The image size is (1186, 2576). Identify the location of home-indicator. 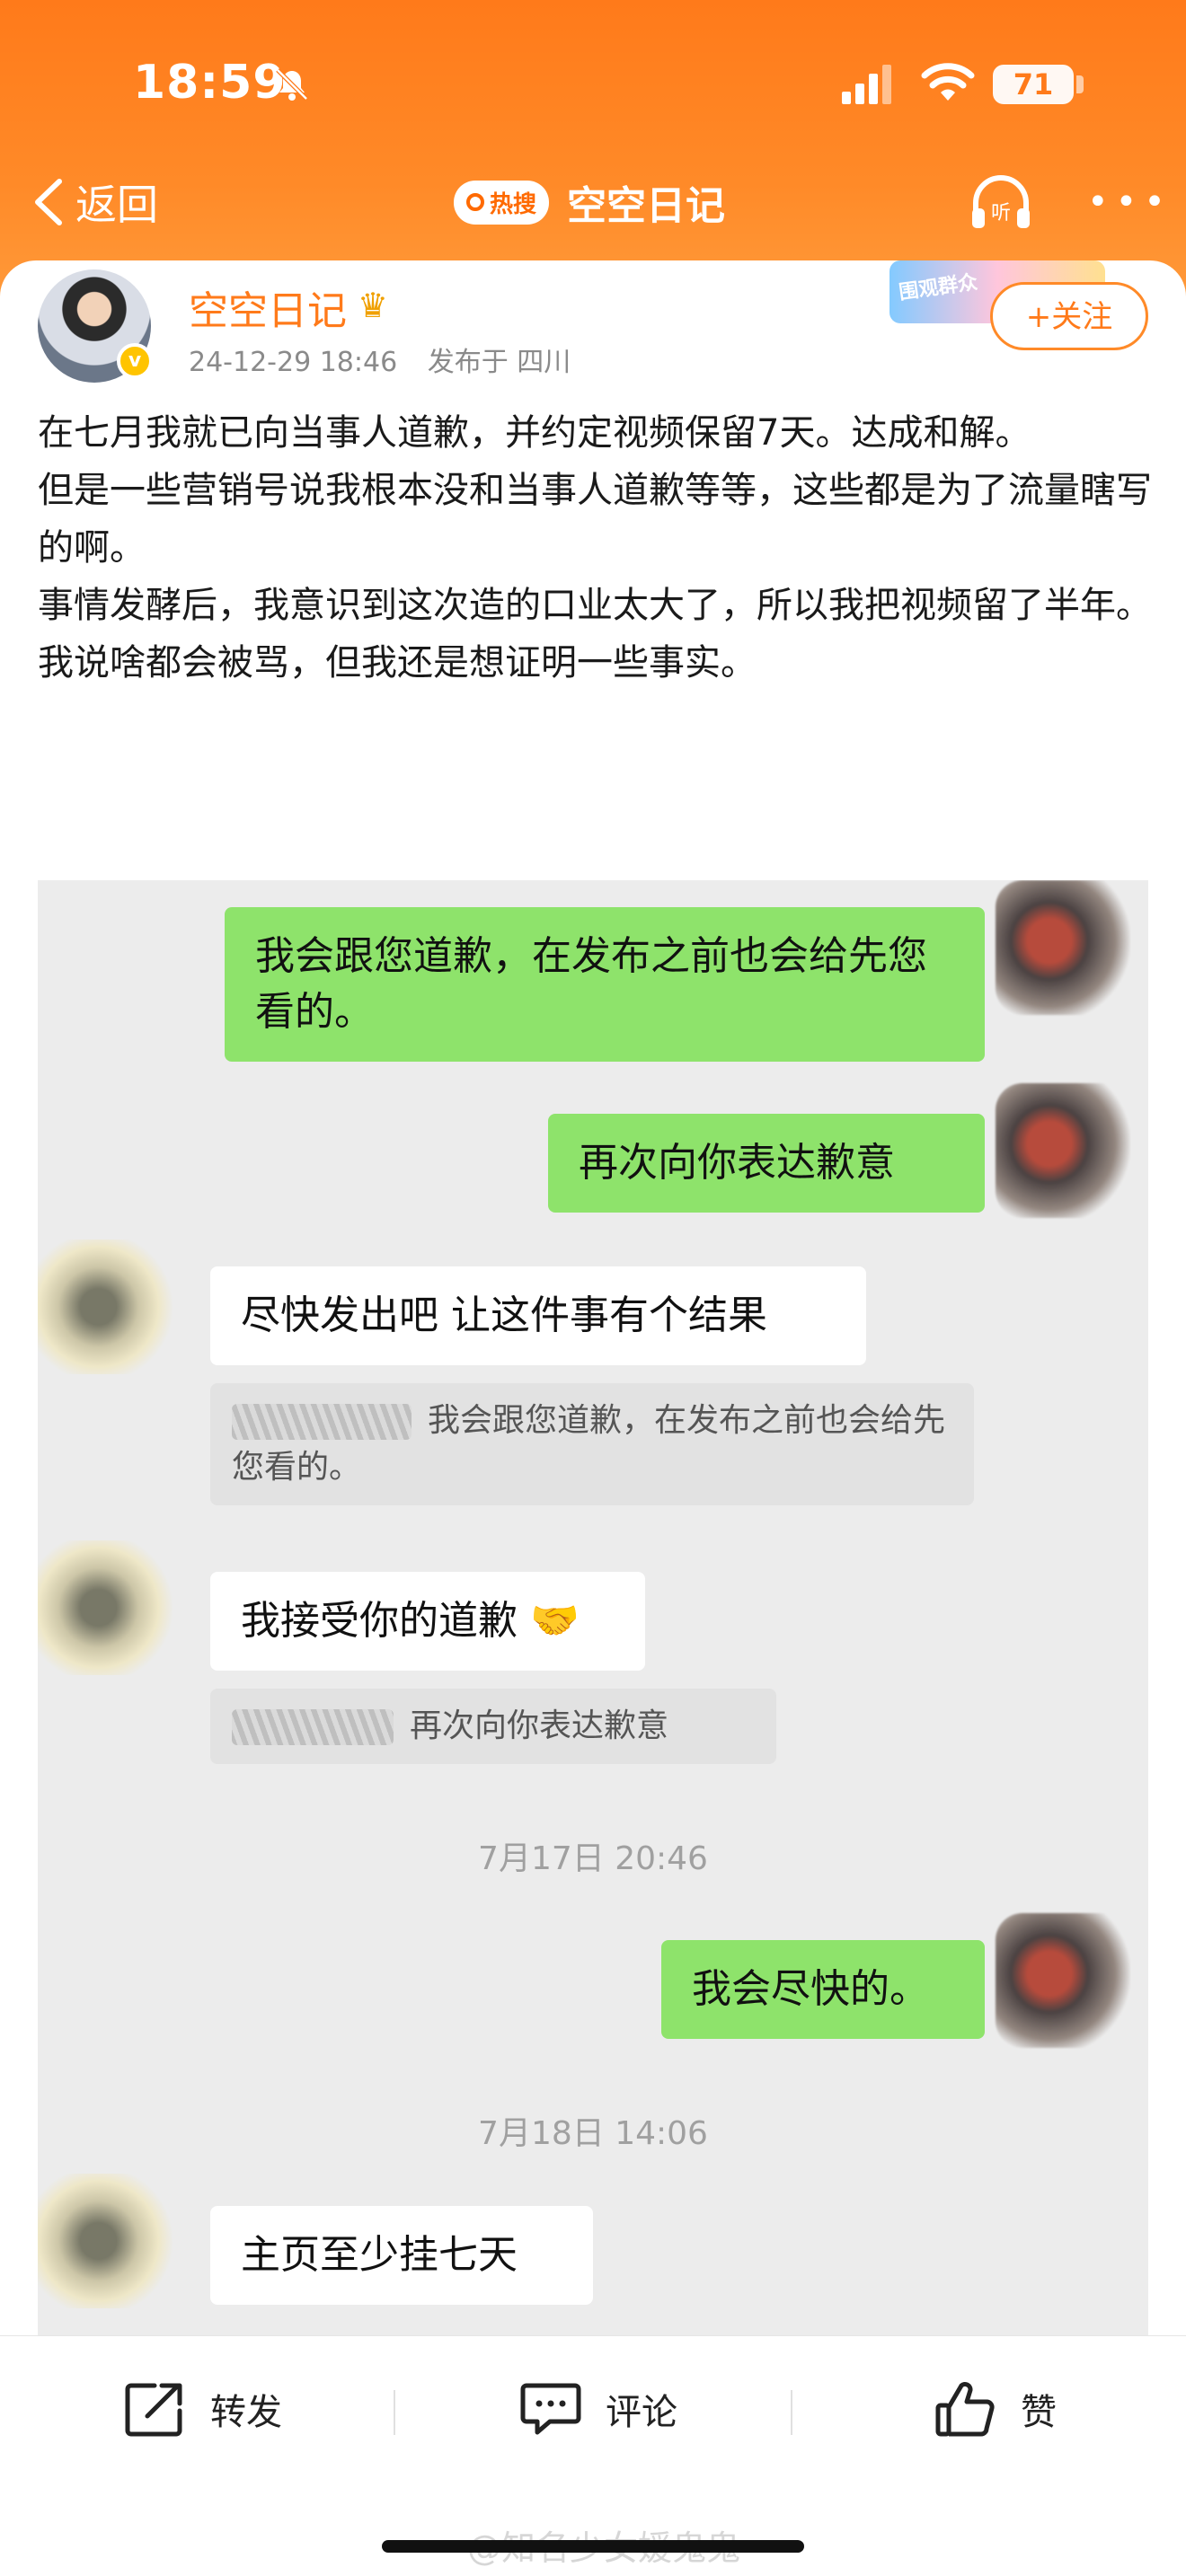
(593, 2546).